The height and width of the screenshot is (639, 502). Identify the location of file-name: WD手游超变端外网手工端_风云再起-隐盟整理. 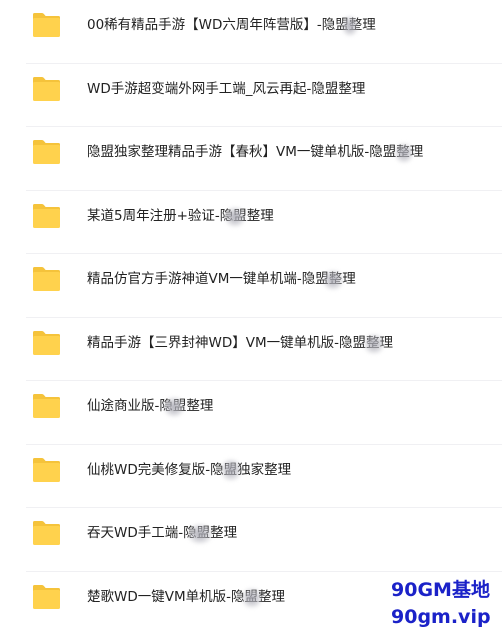
(226, 88).